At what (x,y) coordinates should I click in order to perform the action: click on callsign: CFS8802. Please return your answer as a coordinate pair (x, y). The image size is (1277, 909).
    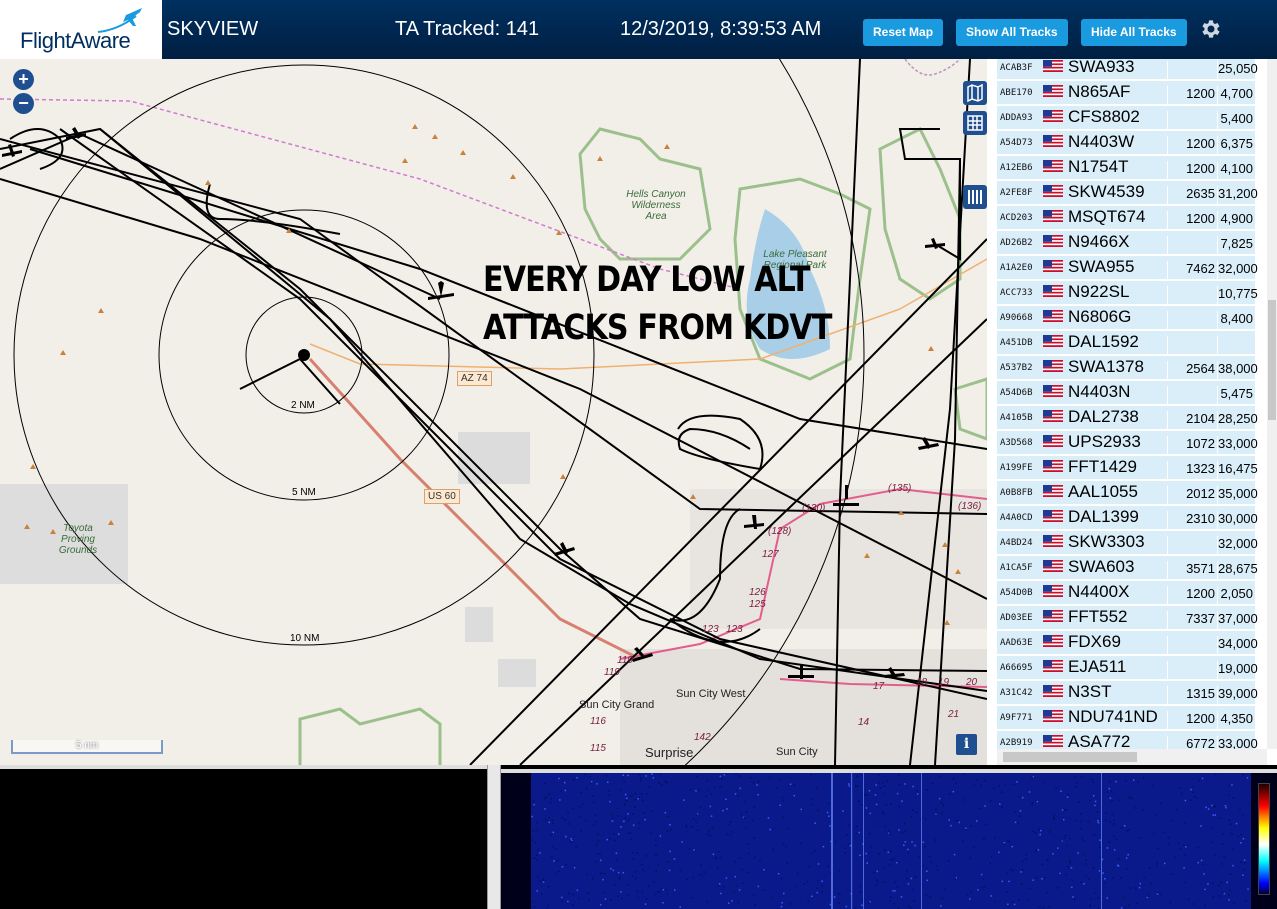
    Looking at the image, I should click on (1104, 116).